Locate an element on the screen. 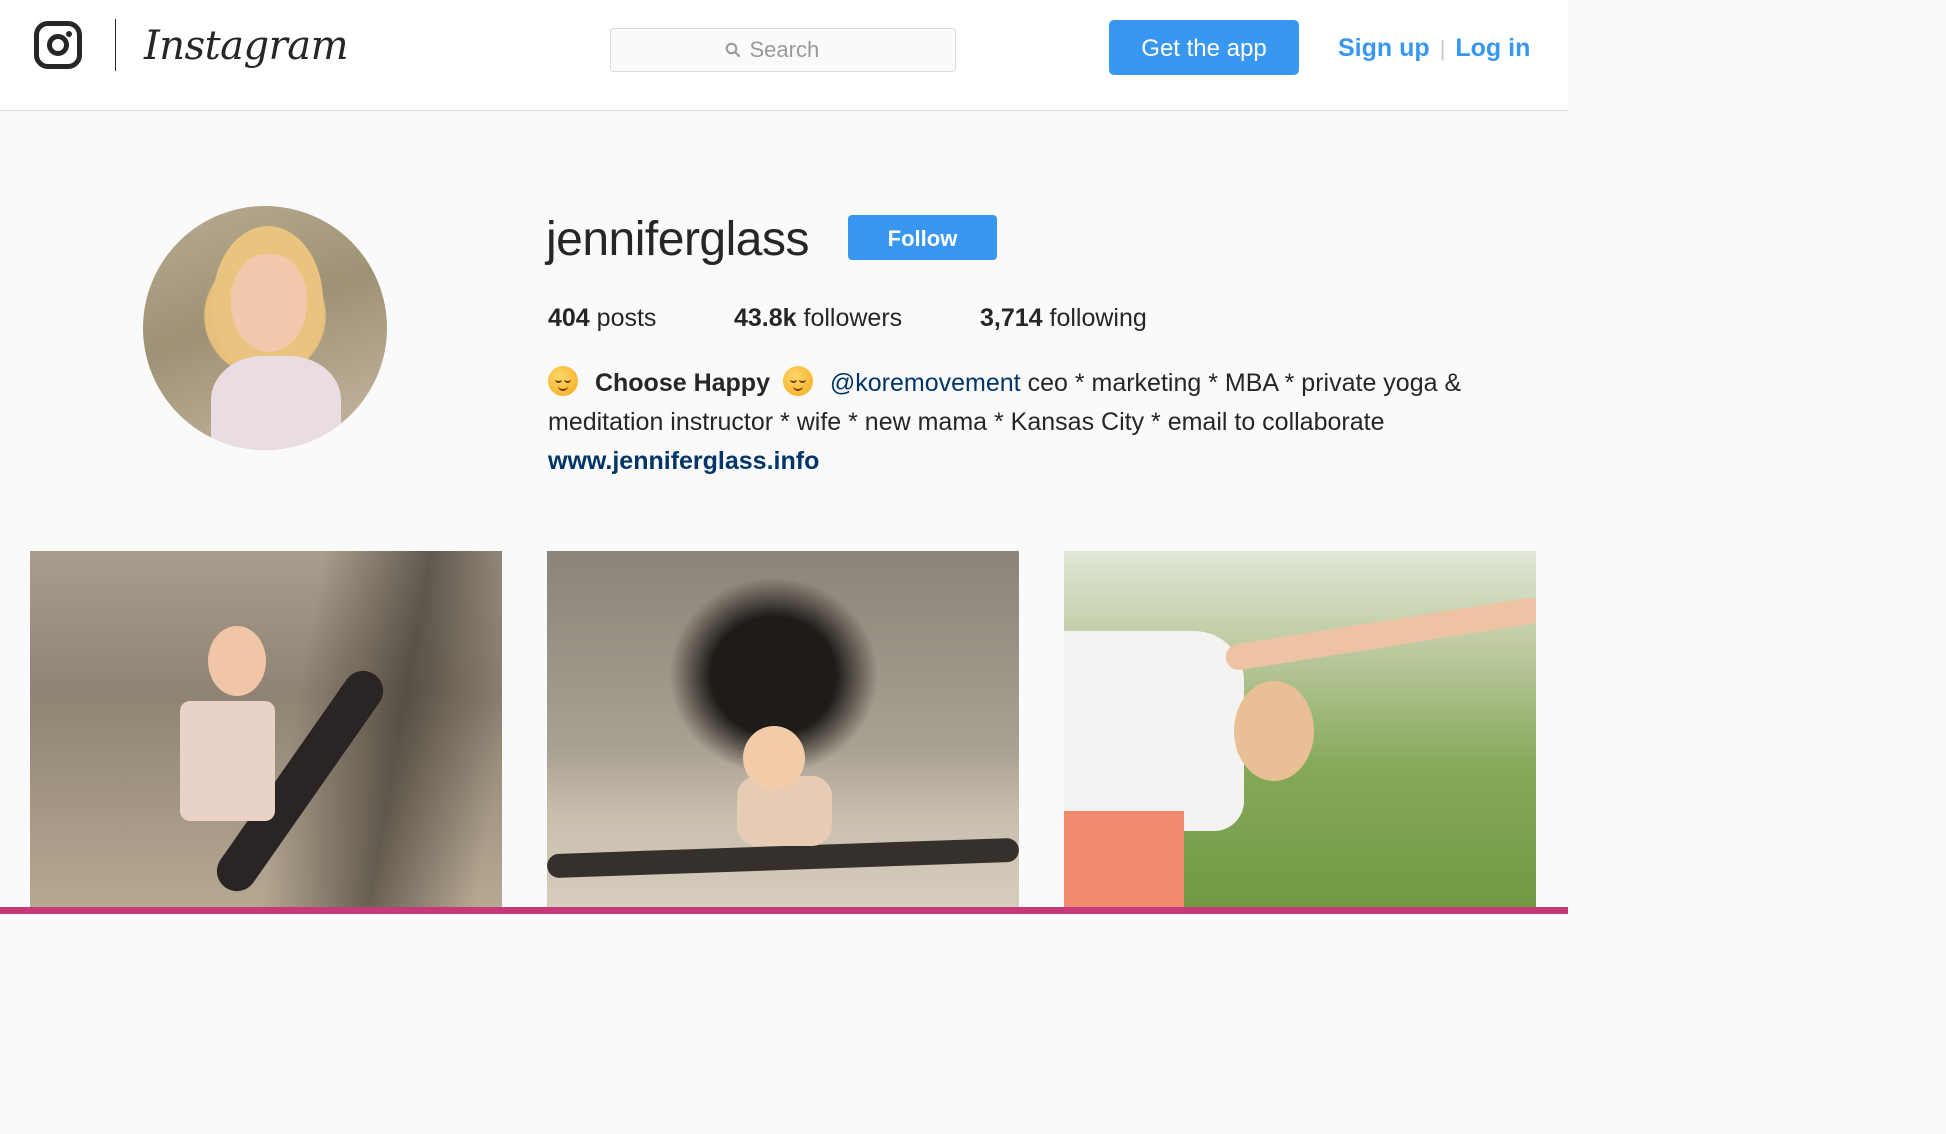 The height and width of the screenshot is (1134, 1946). search-input is located at coordinates (795, 50).